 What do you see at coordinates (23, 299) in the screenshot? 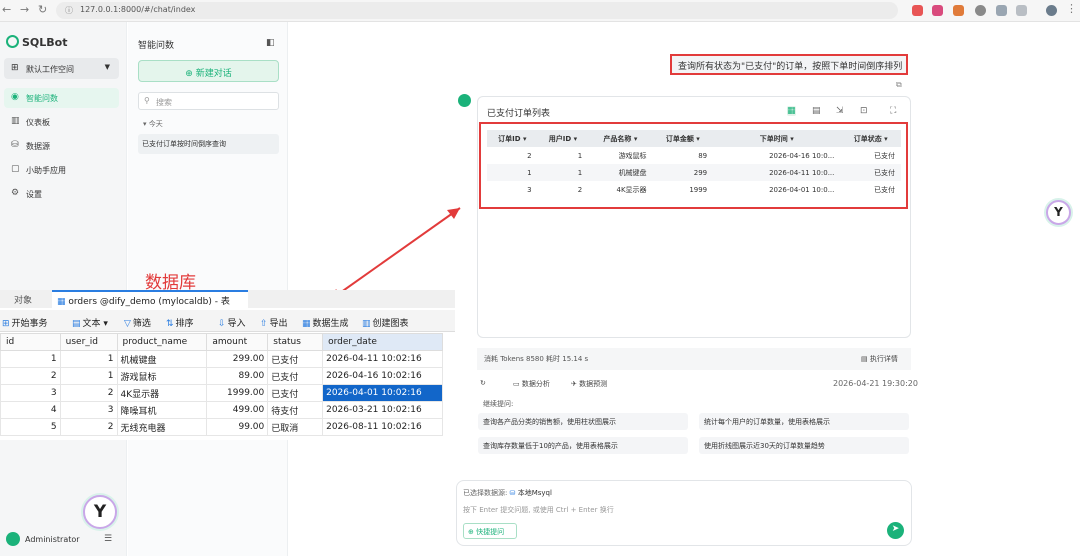
I see `tab-objects: 对象` at bounding box center [23, 299].